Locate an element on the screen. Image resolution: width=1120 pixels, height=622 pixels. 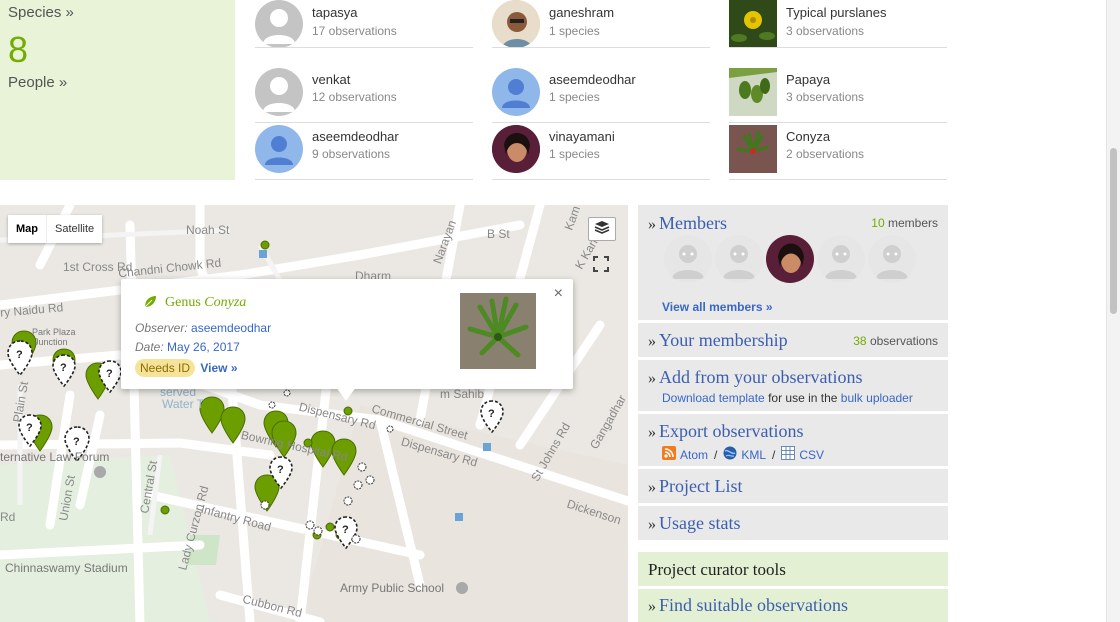
usage-stats-link: » Usage stats is located at coordinates (694, 523).